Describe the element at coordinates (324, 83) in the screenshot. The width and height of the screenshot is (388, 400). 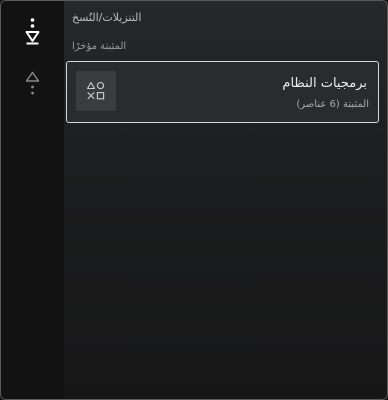
I see `item-title: برمجيات النظام` at that location.